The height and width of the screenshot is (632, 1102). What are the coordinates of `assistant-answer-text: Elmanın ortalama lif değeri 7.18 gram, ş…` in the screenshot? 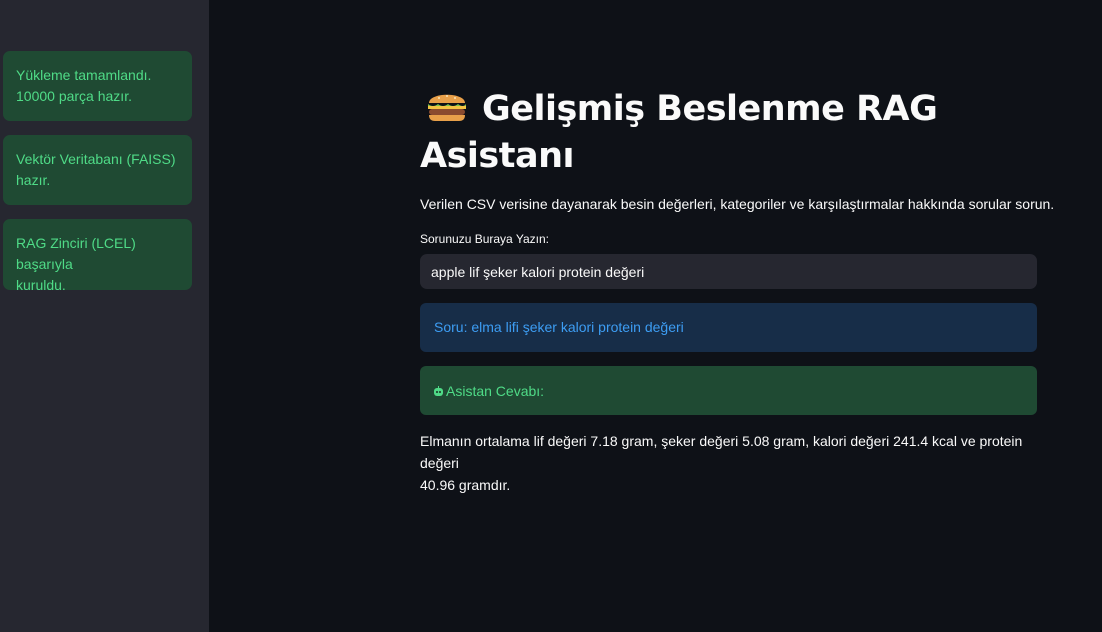 It's located at (725, 463).